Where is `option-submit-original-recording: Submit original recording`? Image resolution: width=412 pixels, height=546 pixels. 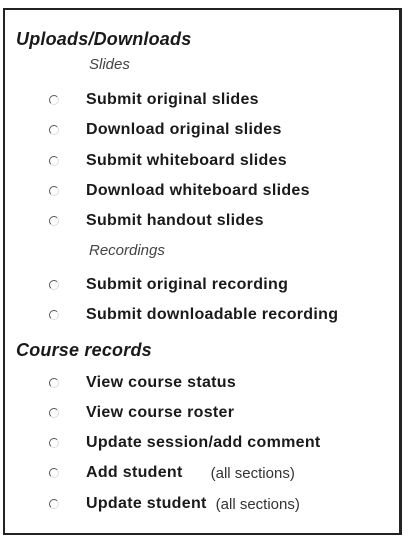 option-submit-original-recording: Submit original recording is located at coordinates (168, 285).